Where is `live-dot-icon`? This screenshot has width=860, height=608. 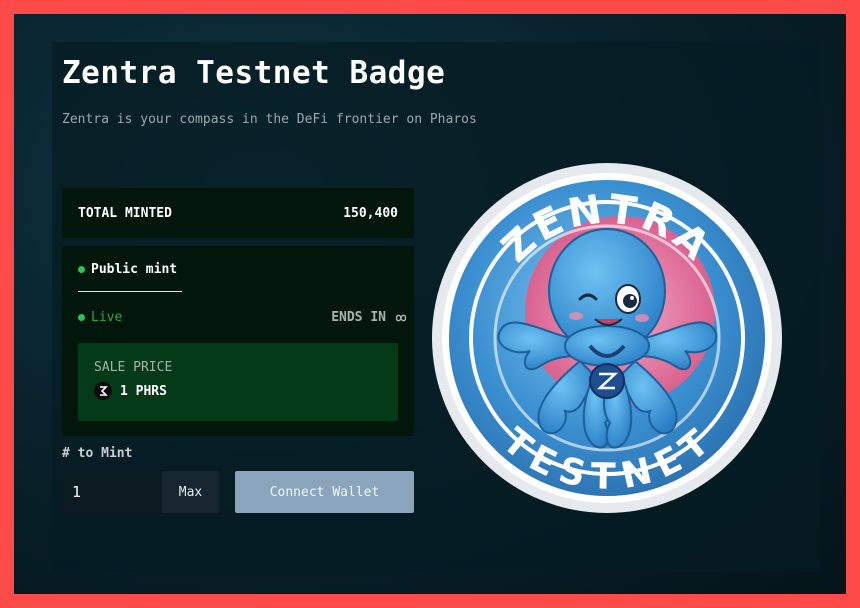
live-dot-icon is located at coordinates (81, 317).